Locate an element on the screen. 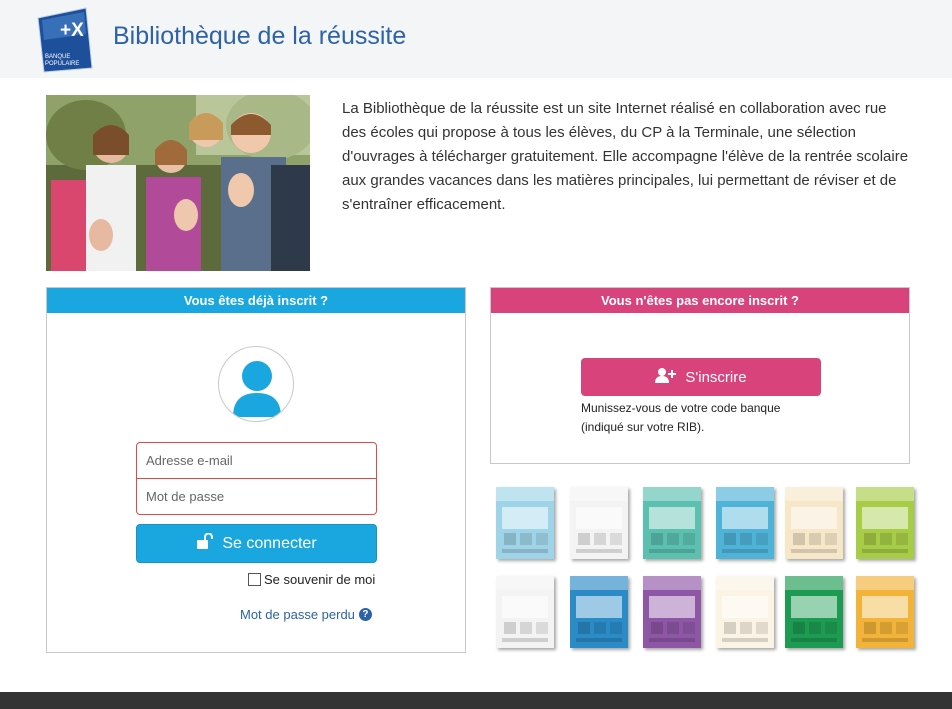 This screenshot has height=709, width=952. signup-help-line2: (indiqué sur votre RIB). is located at coordinates (643, 427).